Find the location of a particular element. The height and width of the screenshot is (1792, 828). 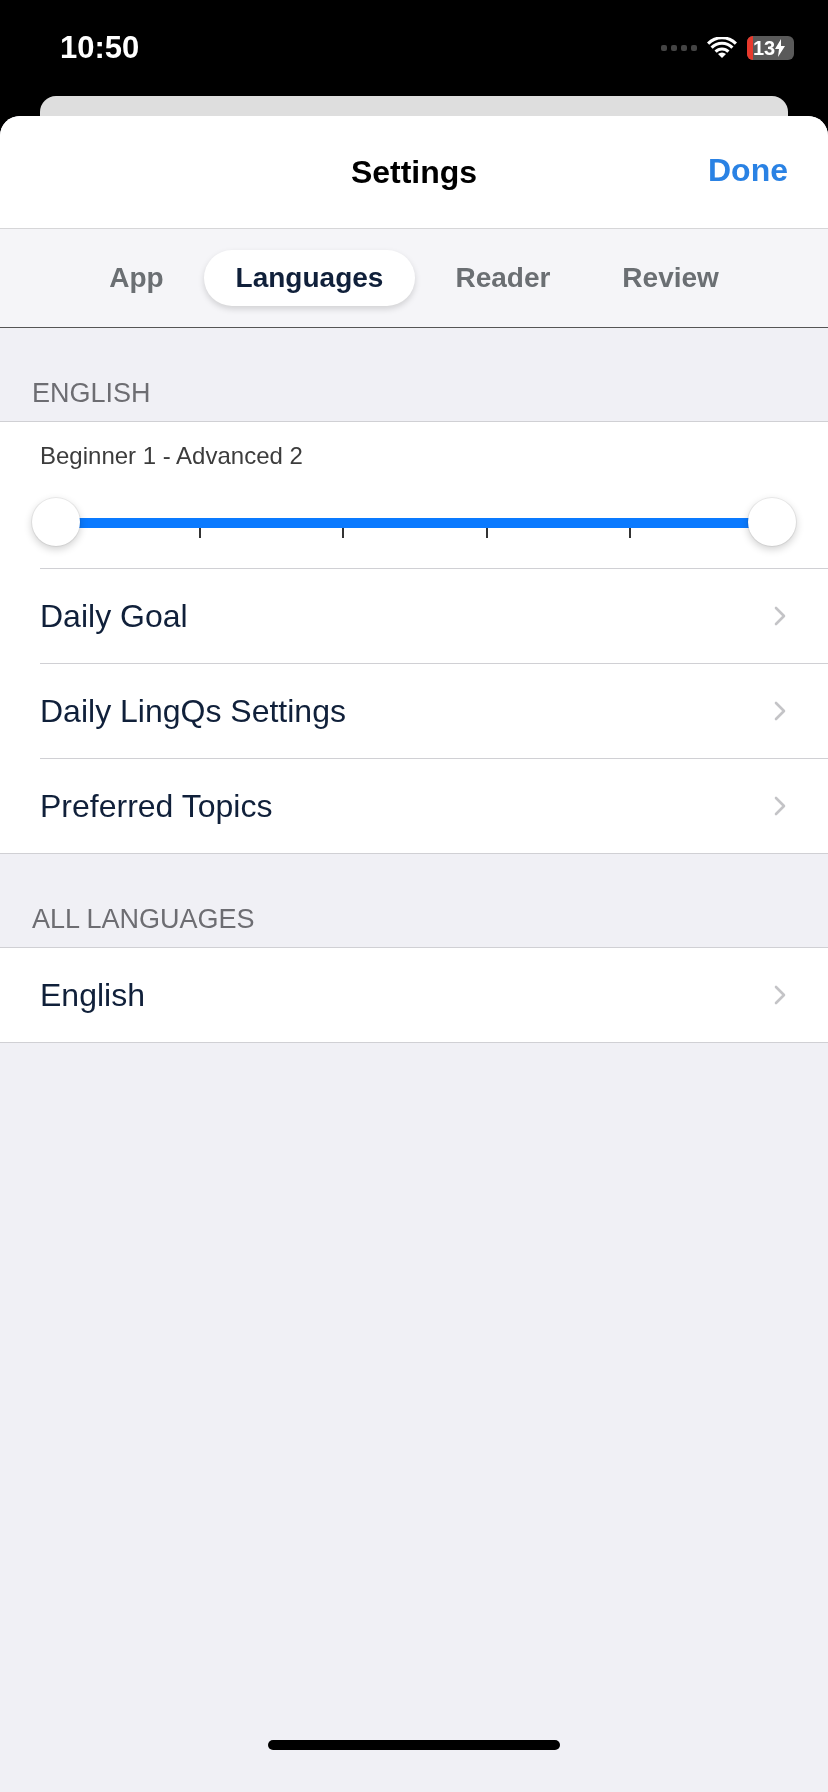

section-header: ENGLISH is located at coordinates (91, 393).